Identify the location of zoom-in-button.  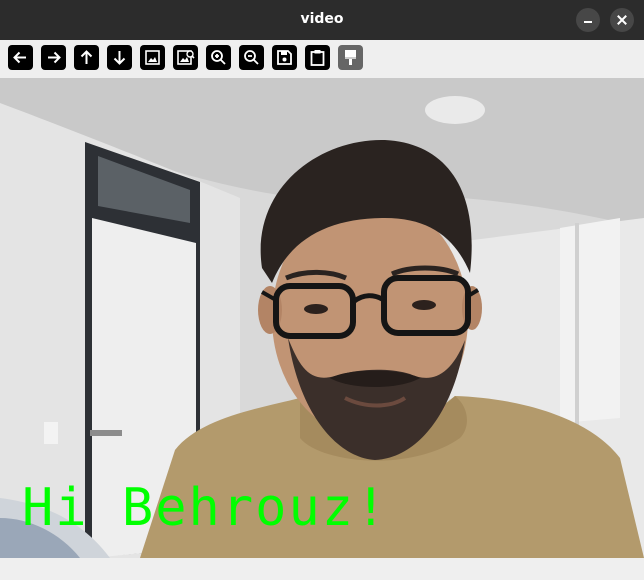
(218, 57).